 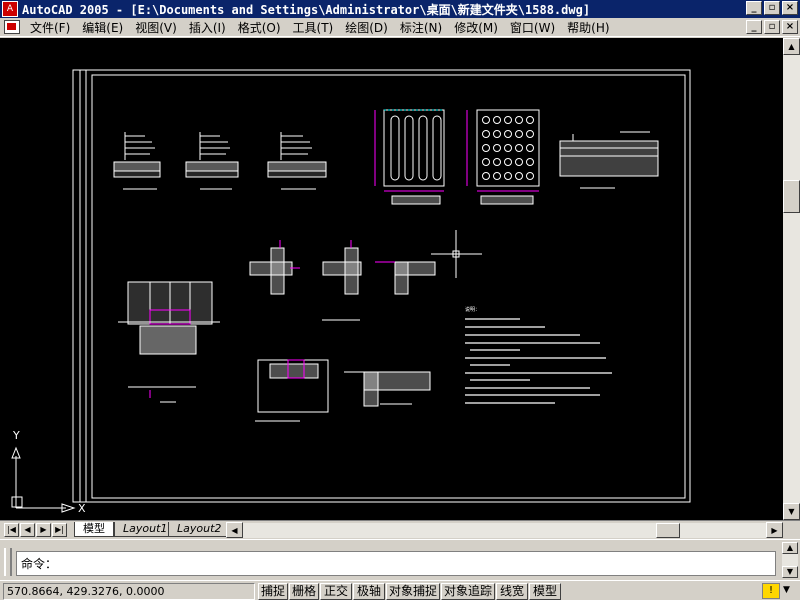 What do you see at coordinates (503, 157) in the screenshot?
I see `tactile-tile-warning` at bounding box center [503, 157].